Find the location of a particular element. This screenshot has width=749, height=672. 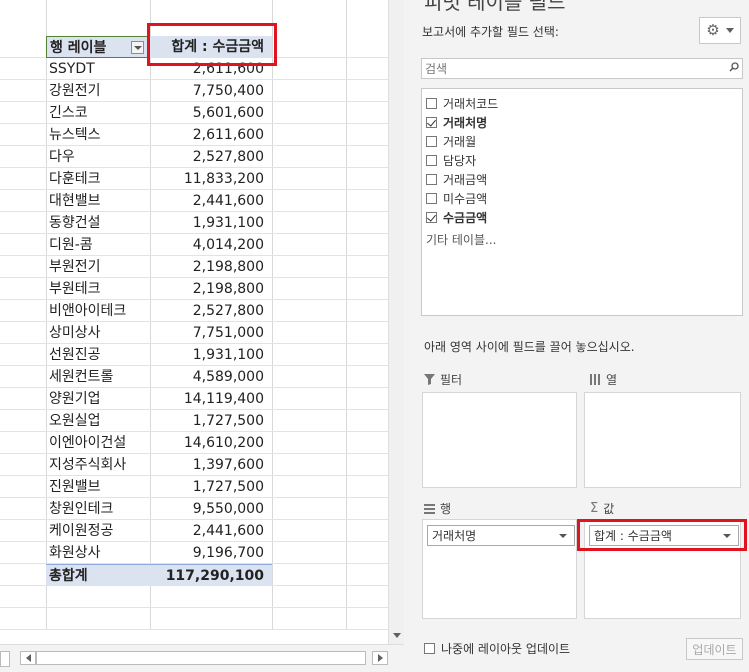

horizontal-scrollbar is located at coordinates (202, 658).